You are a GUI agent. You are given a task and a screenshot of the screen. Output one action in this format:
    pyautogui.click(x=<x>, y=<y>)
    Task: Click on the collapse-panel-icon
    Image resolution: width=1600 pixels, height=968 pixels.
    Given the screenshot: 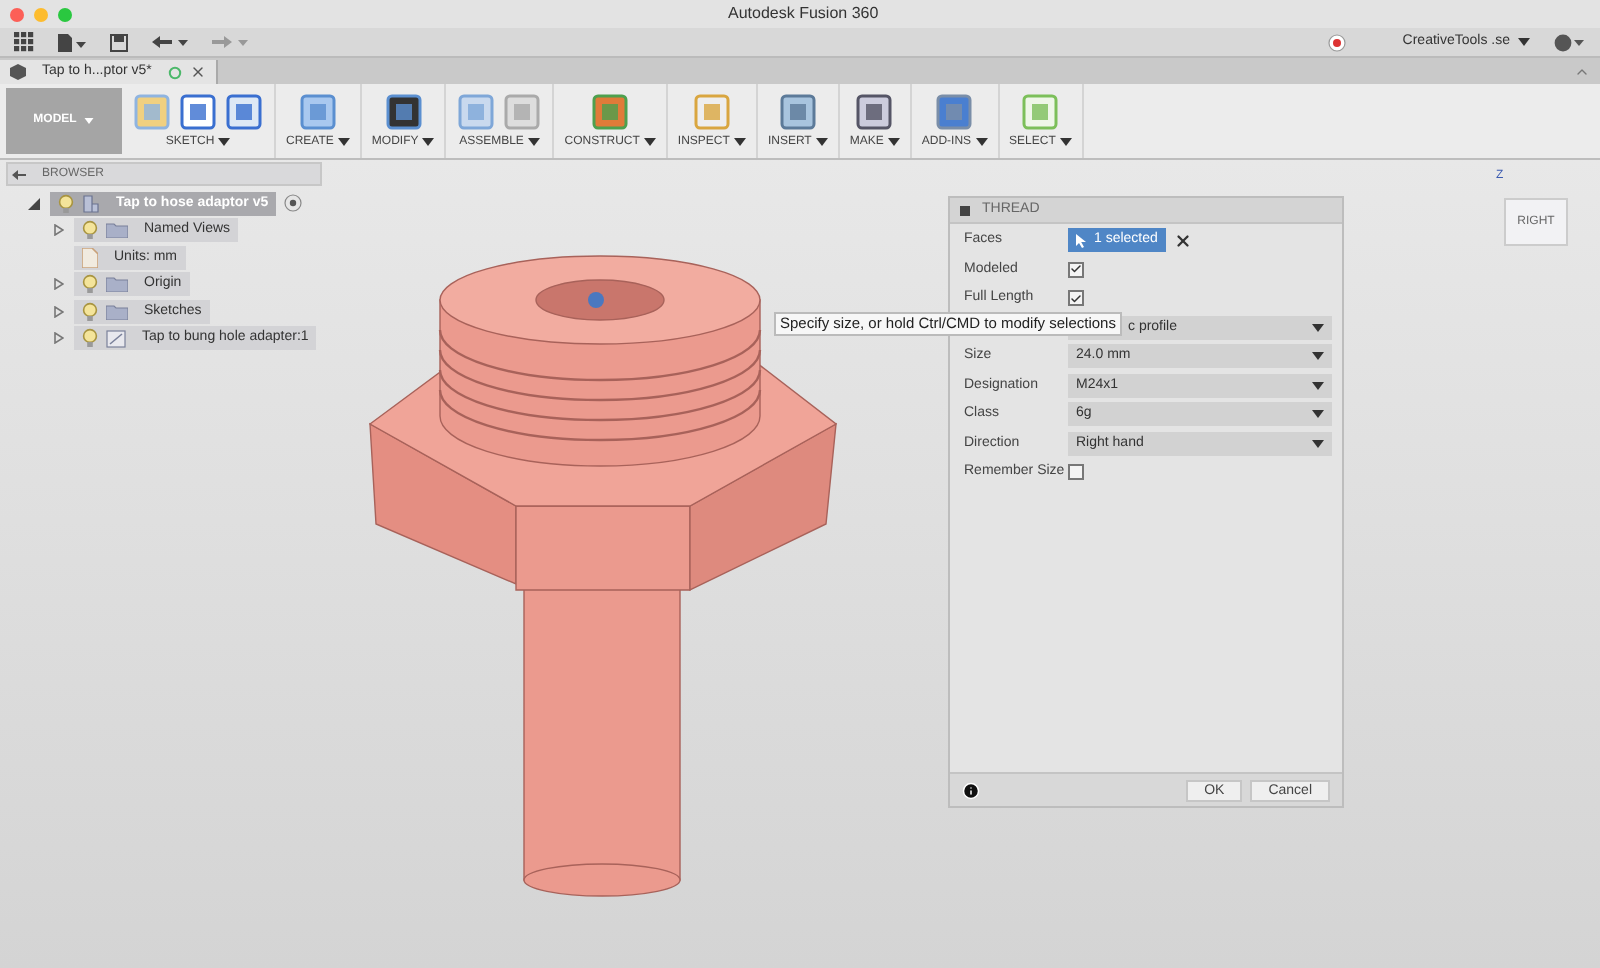 What is the action you would take?
    pyautogui.click(x=19, y=174)
    